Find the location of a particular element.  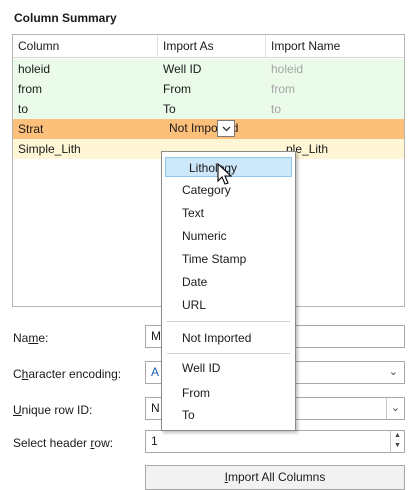

menu-item-time-stamp: Time Stamp is located at coordinates (214, 259).